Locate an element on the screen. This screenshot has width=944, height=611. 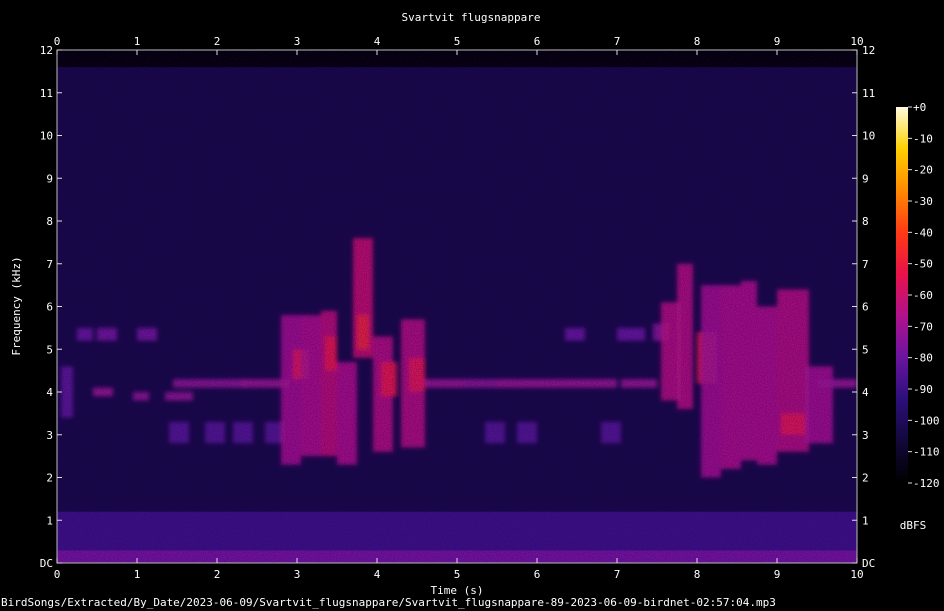
colorbar-tick-label: -20 is located at coordinates (923, 170).